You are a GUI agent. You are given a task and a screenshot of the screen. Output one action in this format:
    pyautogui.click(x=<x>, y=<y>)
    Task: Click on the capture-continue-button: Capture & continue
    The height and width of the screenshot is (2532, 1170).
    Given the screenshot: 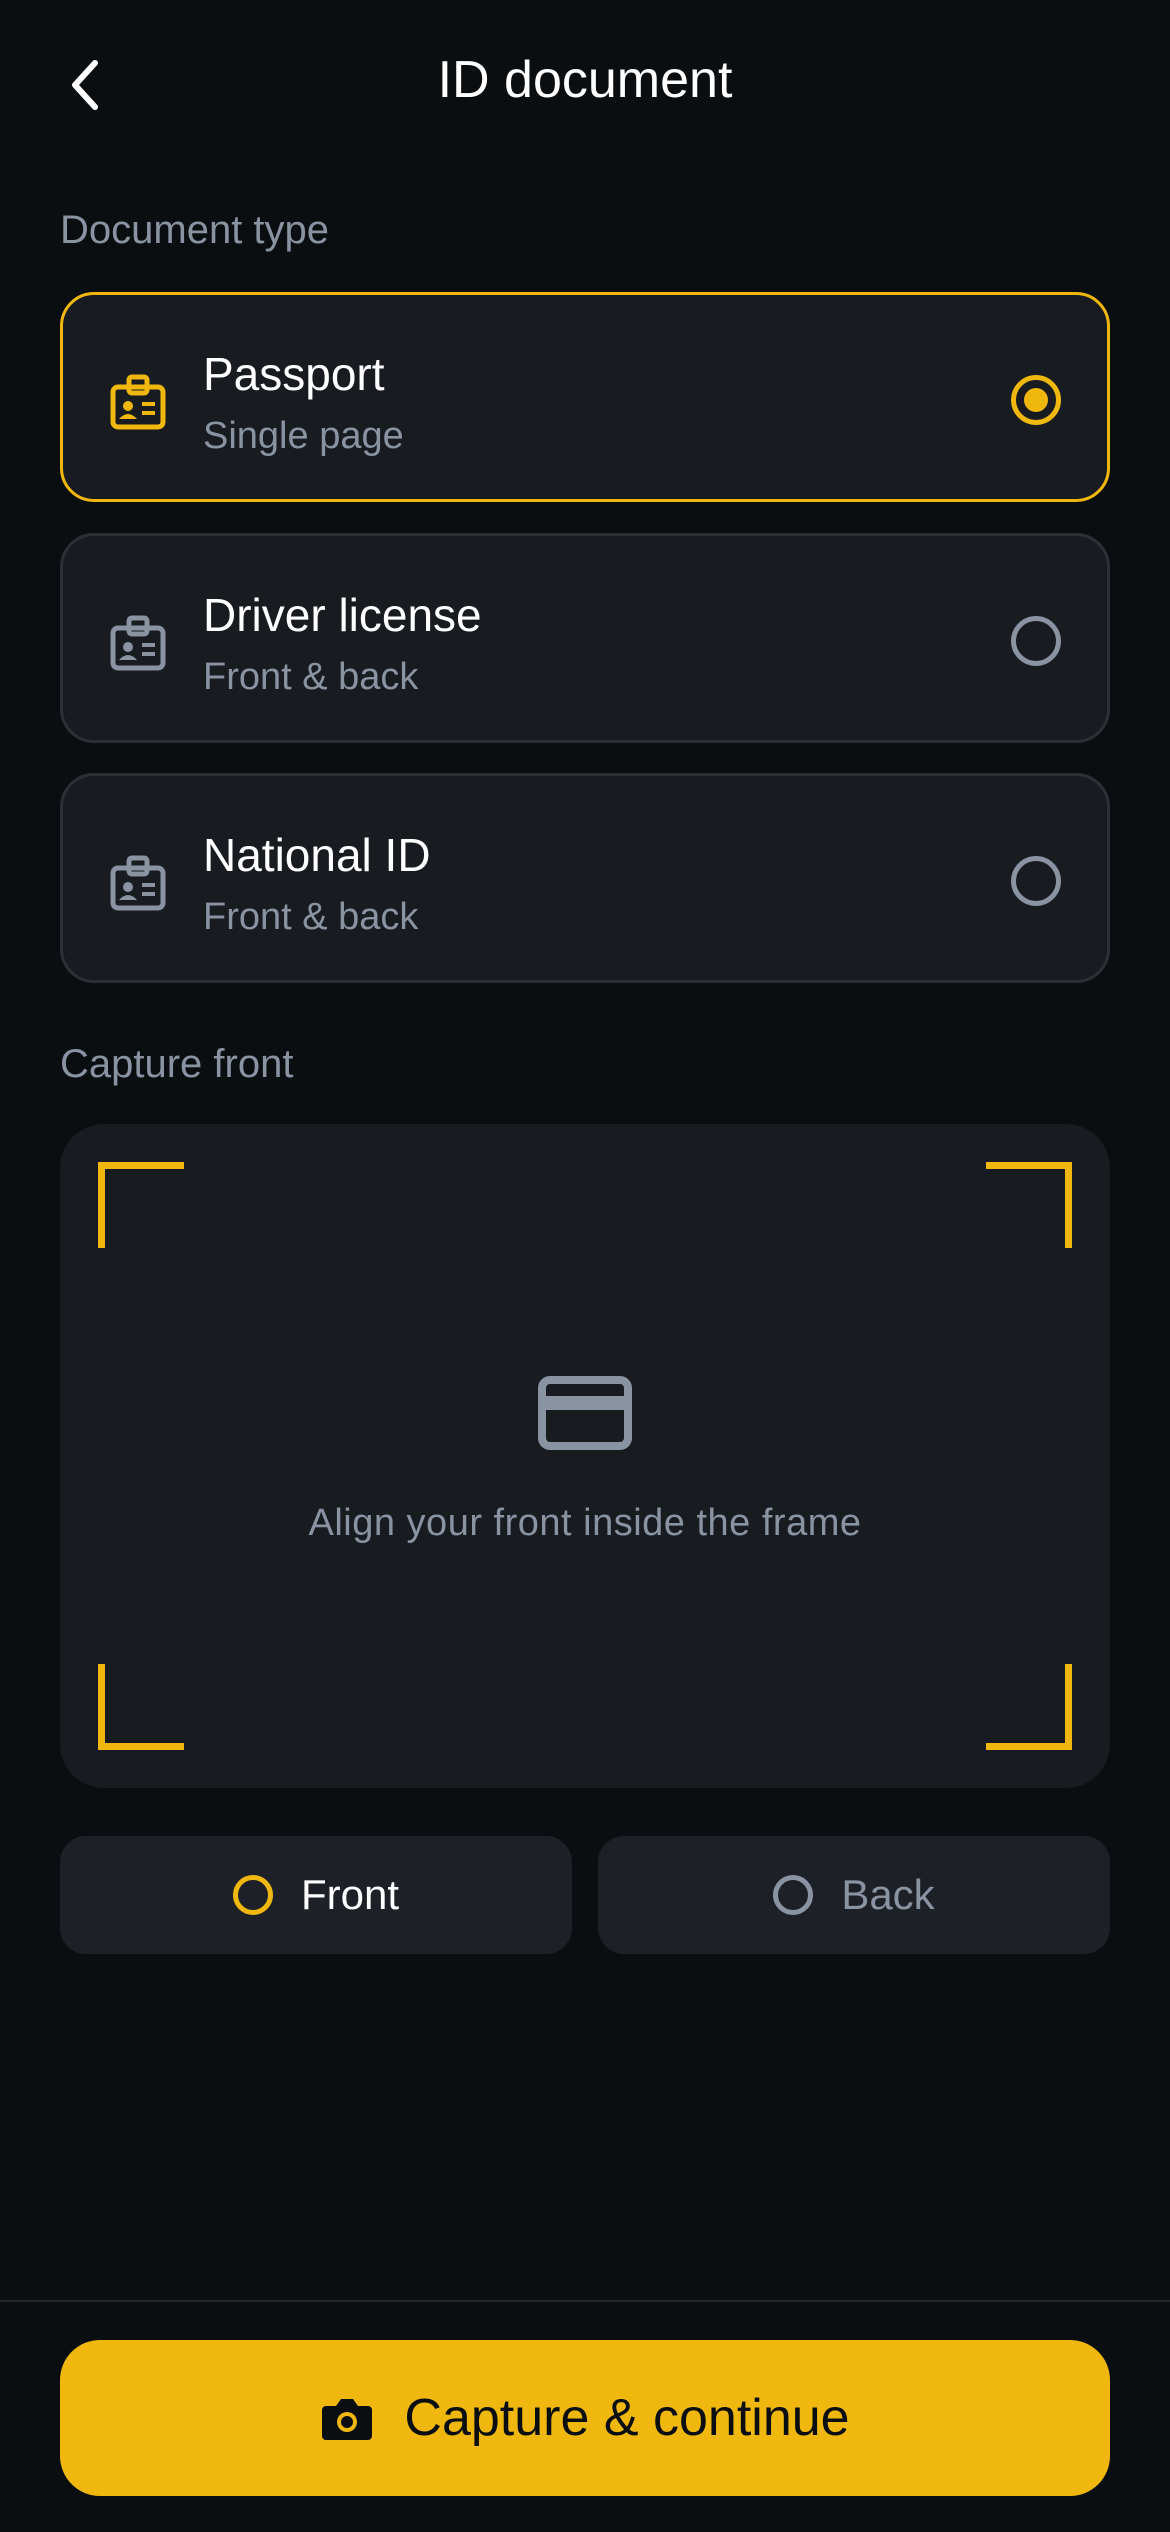 What is the action you would take?
    pyautogui.click(x=585, y=2418)
    